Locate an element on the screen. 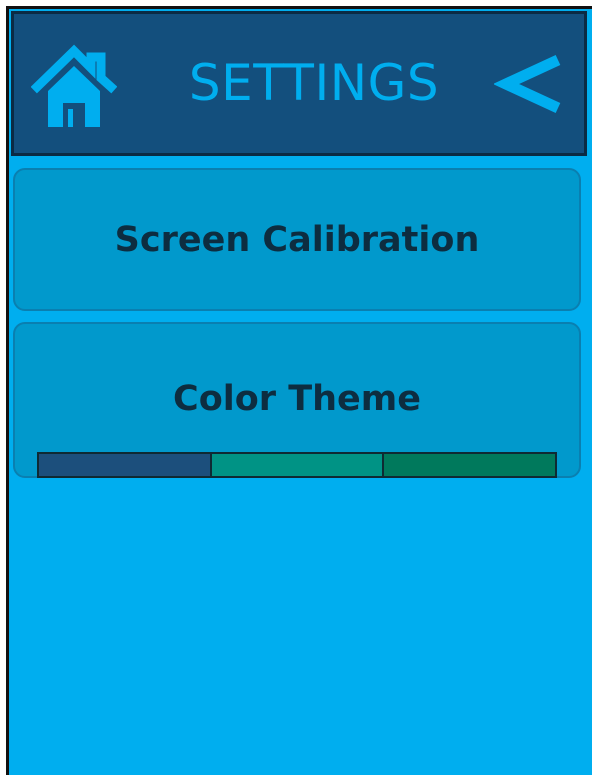  theme-swatch-green is located at coordinates (469, 465).